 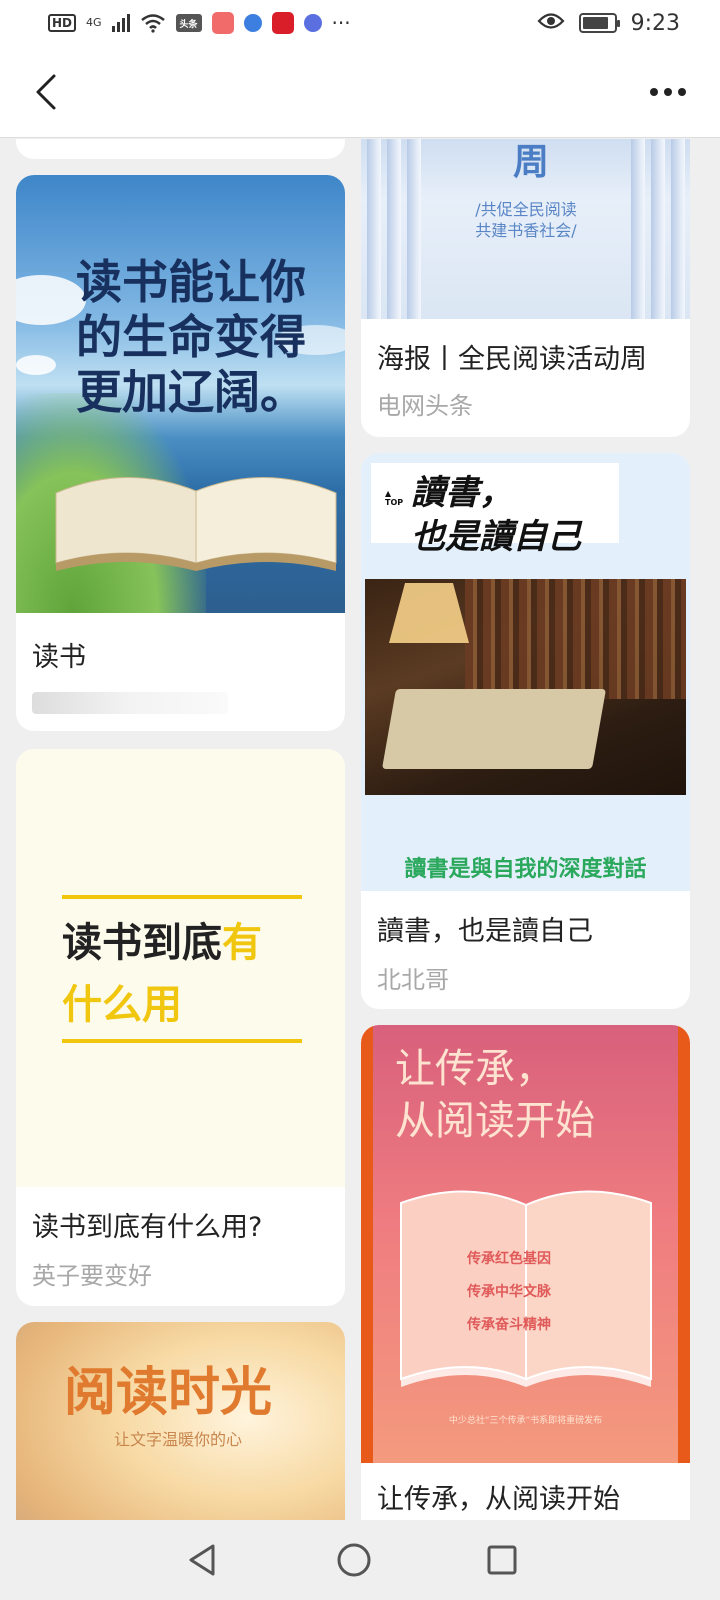 I want to click on card-title: 让传承，从阅读开始, so click(x=498, y=1499).